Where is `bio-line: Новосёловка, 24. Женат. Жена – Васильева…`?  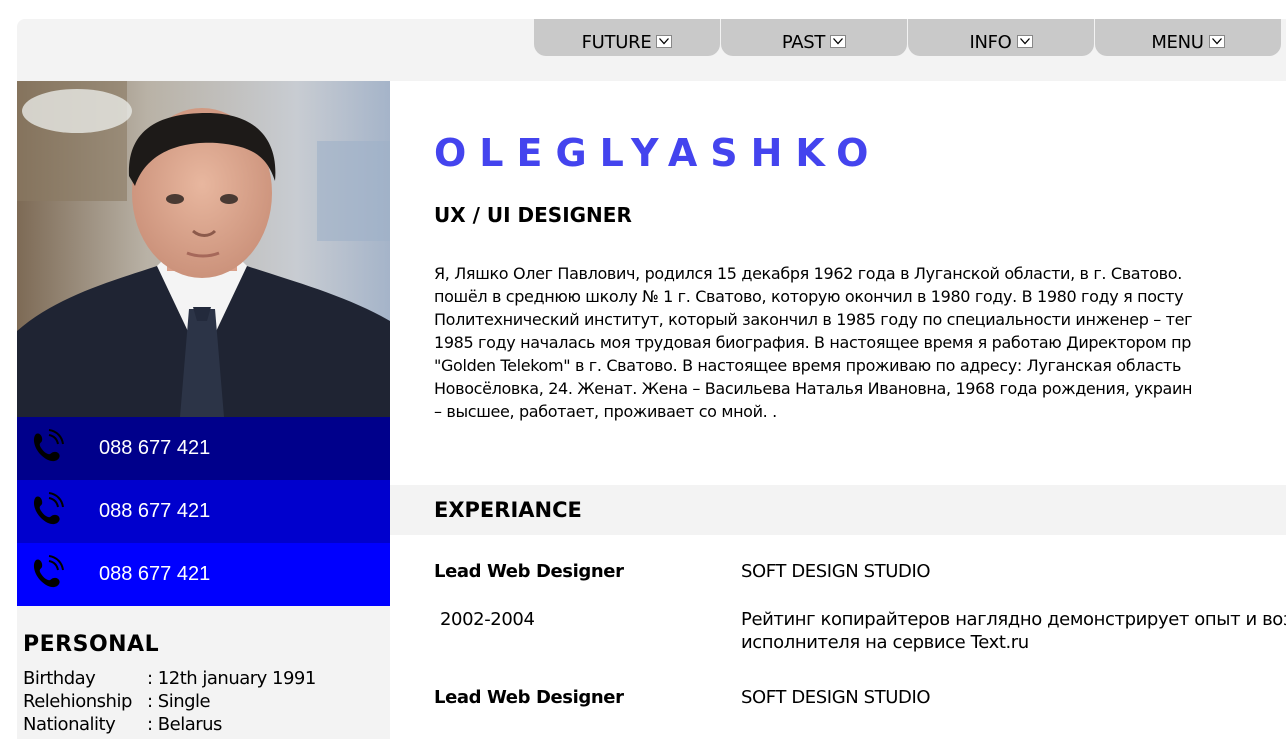 bio-line: Новосёловка, 24. Женат. Жена – Васильева… is located at coordinates (813, 388).